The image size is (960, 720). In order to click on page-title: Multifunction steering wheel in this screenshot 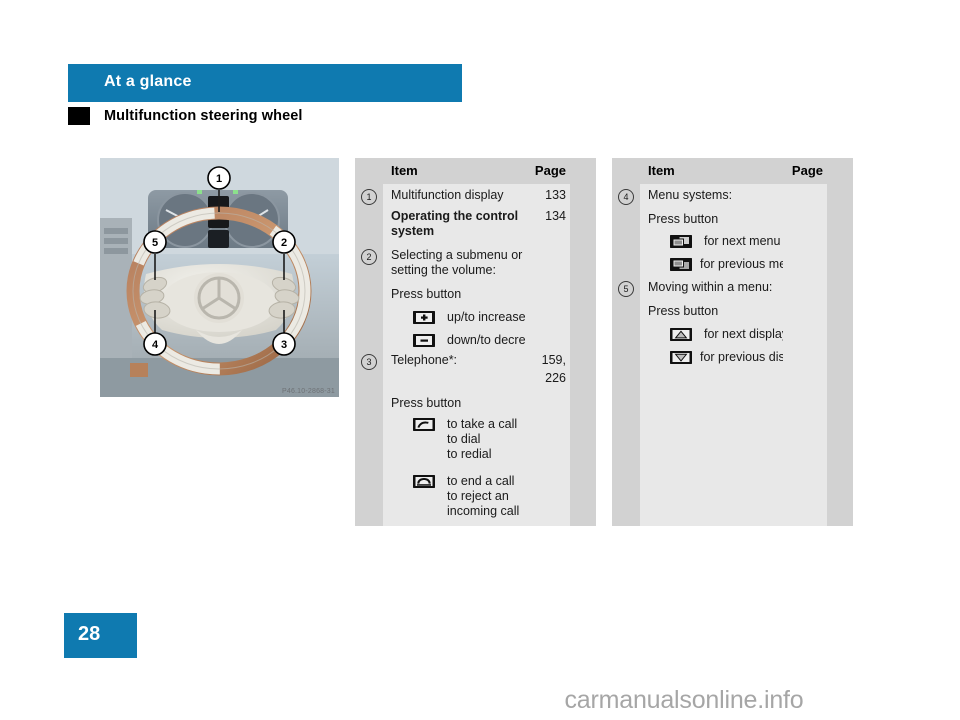, I will do `click(203, 116)`.